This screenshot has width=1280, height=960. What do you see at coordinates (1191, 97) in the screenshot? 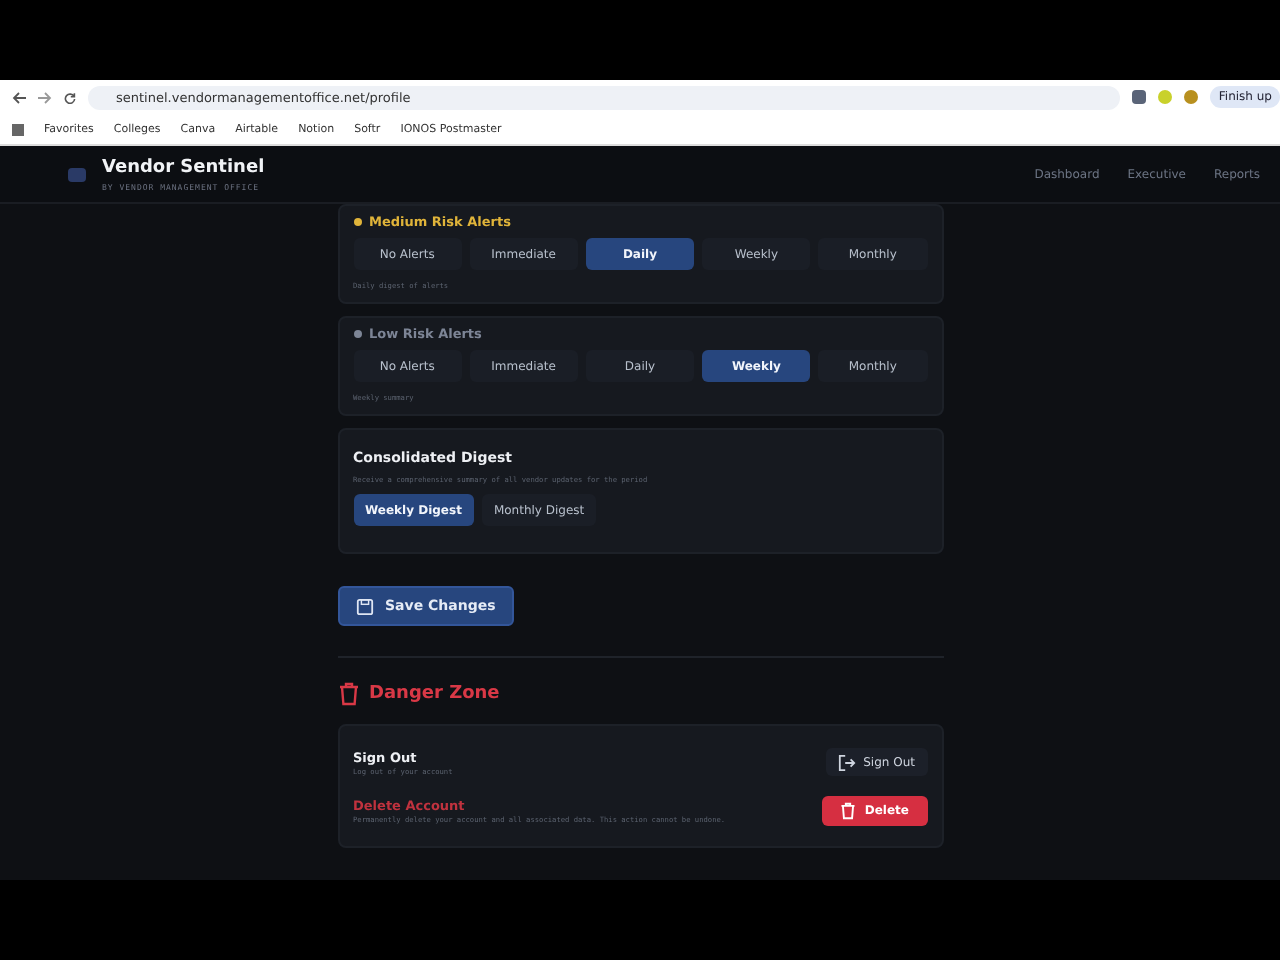
I see `avatar-icon` at bounding box center [1191, 97].